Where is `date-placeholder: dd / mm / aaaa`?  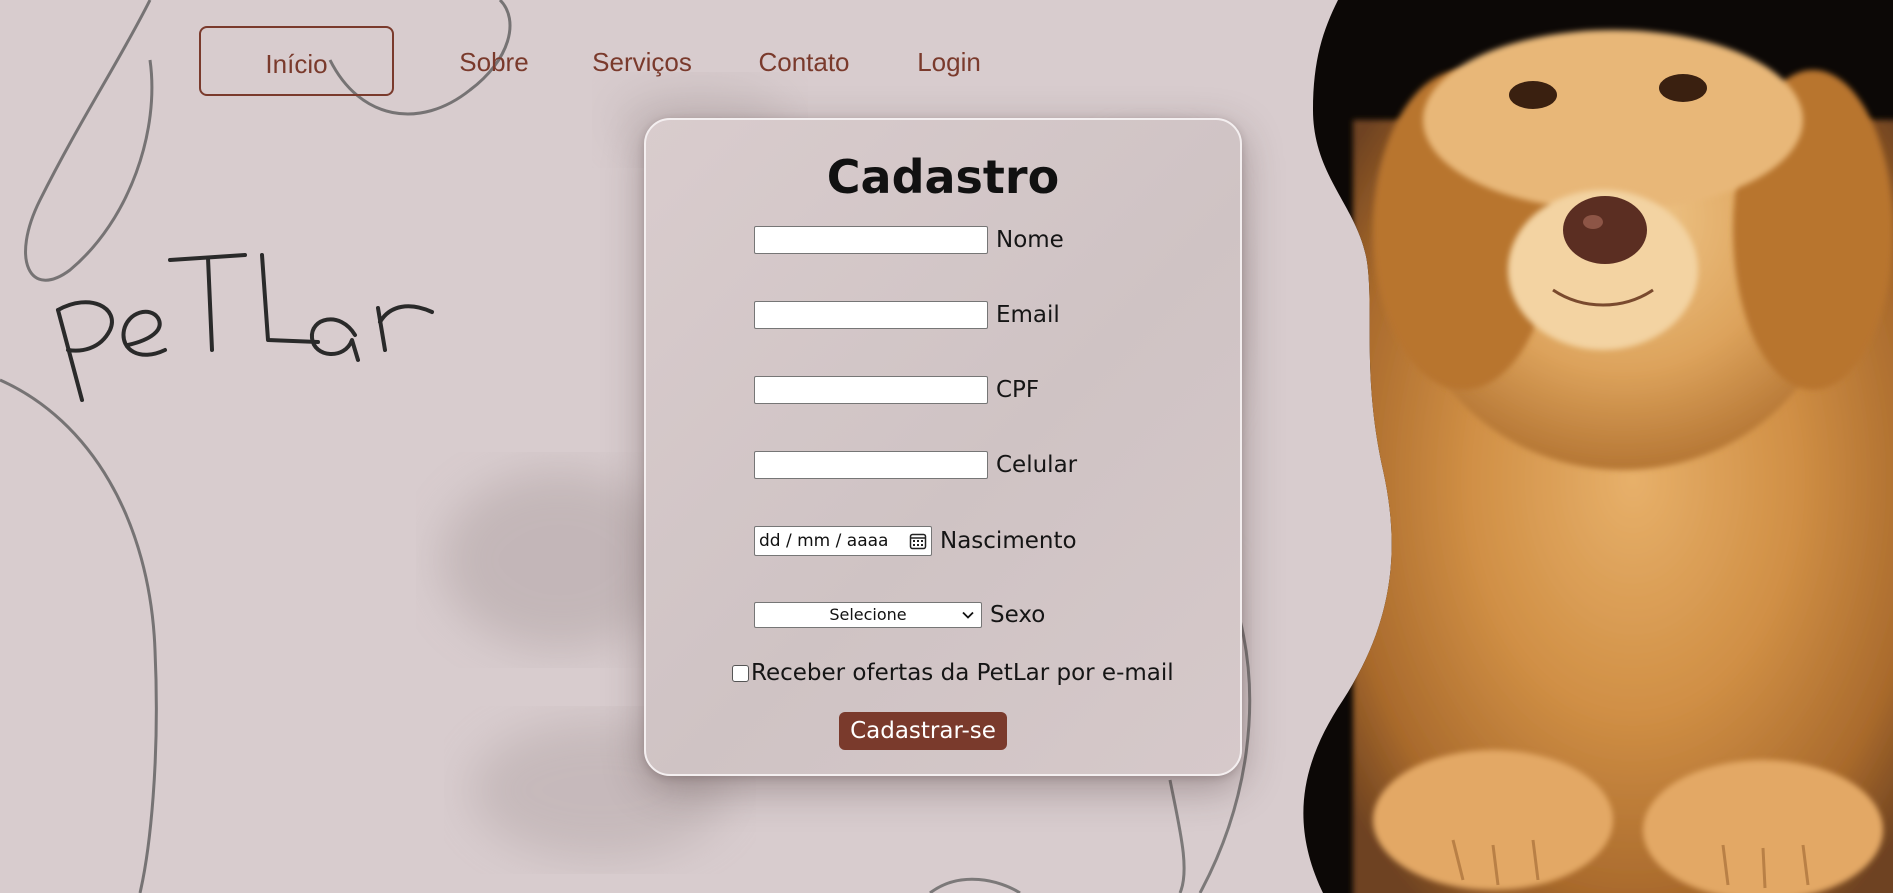 date-placeholder: dd / mm / aaaa is located at coordinates (824, 541).